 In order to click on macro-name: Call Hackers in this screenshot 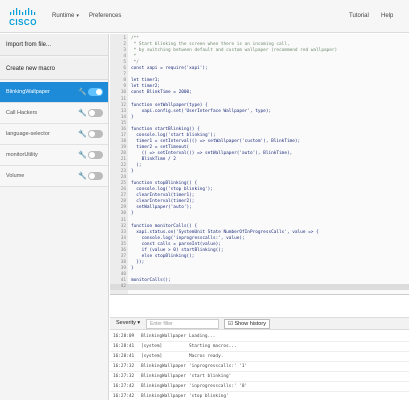, I will do `click(22, 113)`.